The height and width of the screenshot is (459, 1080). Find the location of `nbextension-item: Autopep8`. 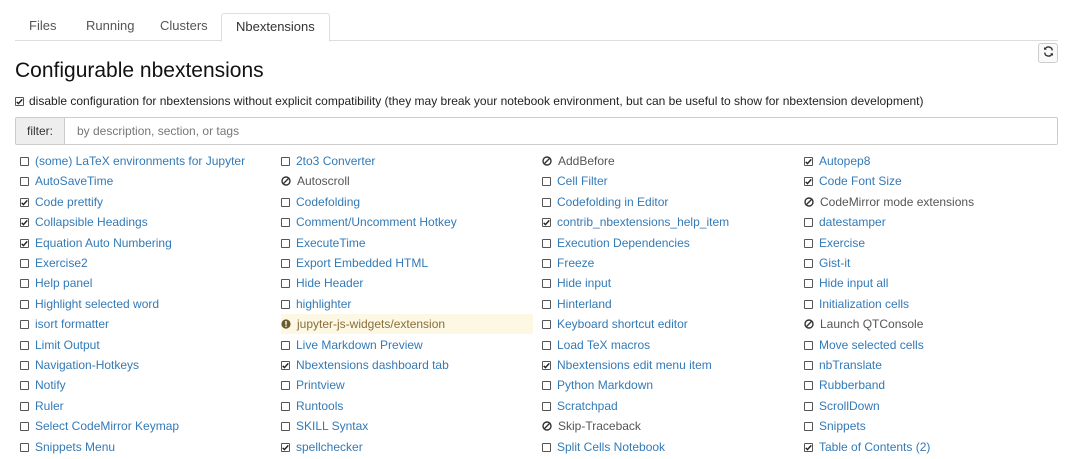

nbextension-item: Autopep8 is located at coordinates (837, 161).